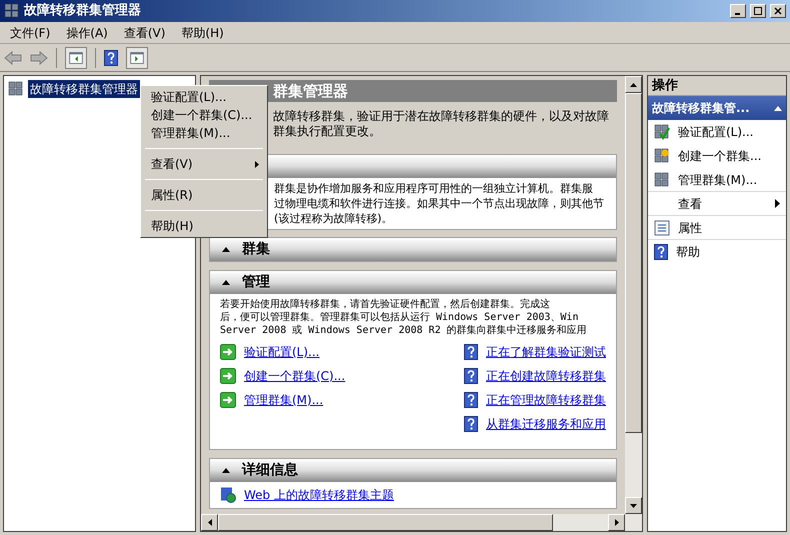 The width and height of the screenshot is (790, 535). What do you see at coordinates (400, 317) in the screenshot?
I see `description-text: 后，便可以管理群集。管理群集可以包括从运行 Windows Server 2003、Win` at bounding box center [400, 317].